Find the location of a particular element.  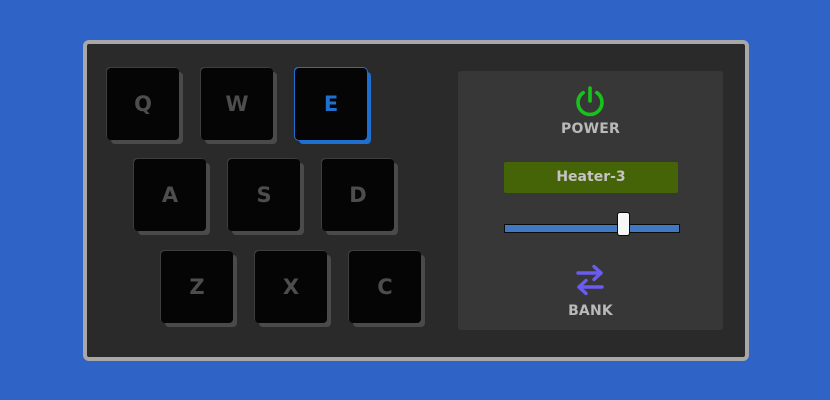

drum-pad-x: X is located at coordinates (291, 287).